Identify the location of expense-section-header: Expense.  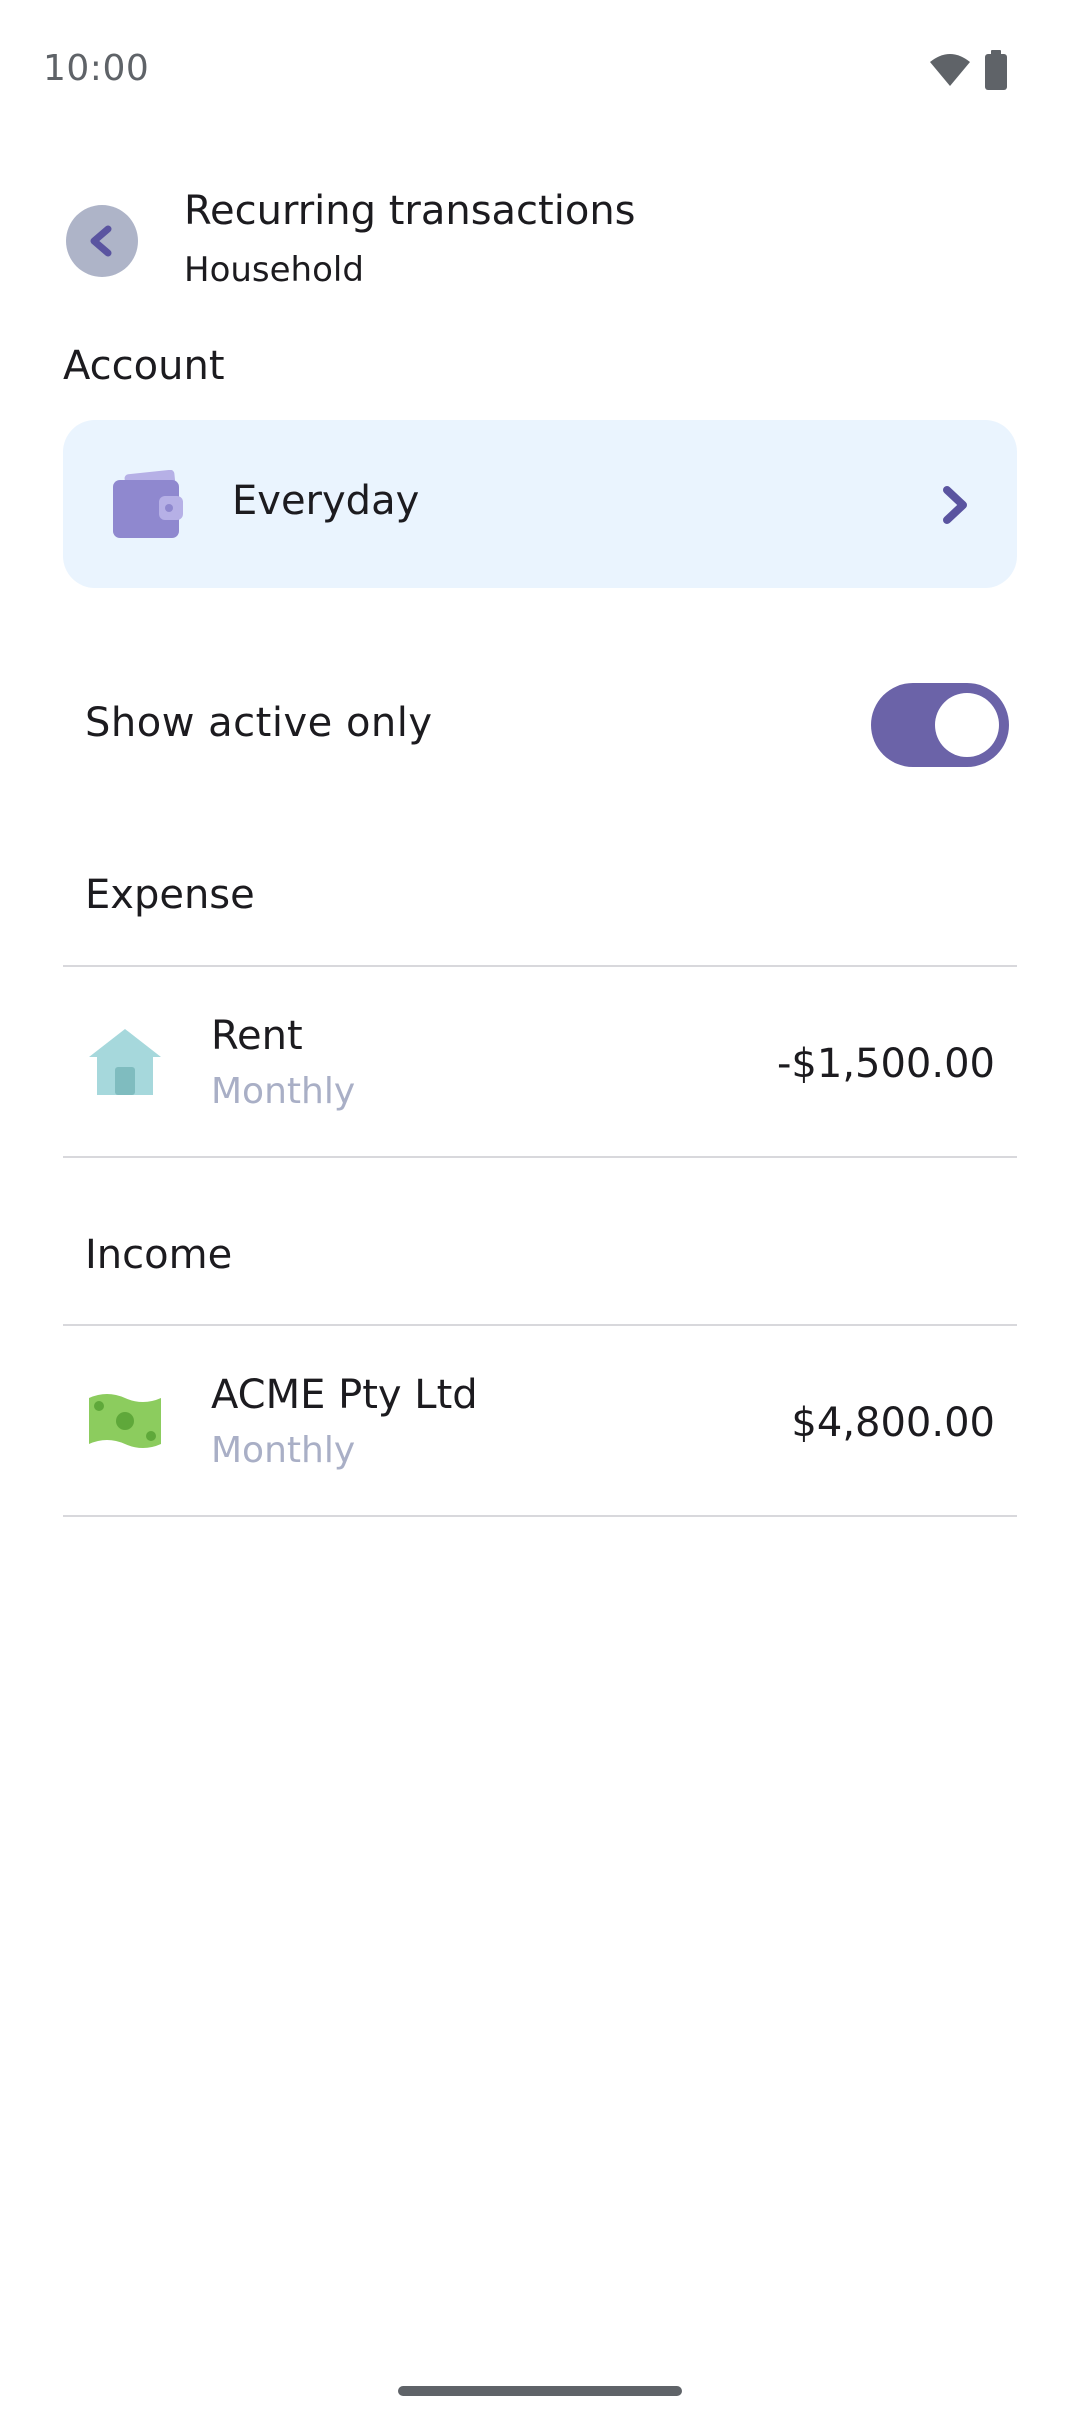
(170, 895).